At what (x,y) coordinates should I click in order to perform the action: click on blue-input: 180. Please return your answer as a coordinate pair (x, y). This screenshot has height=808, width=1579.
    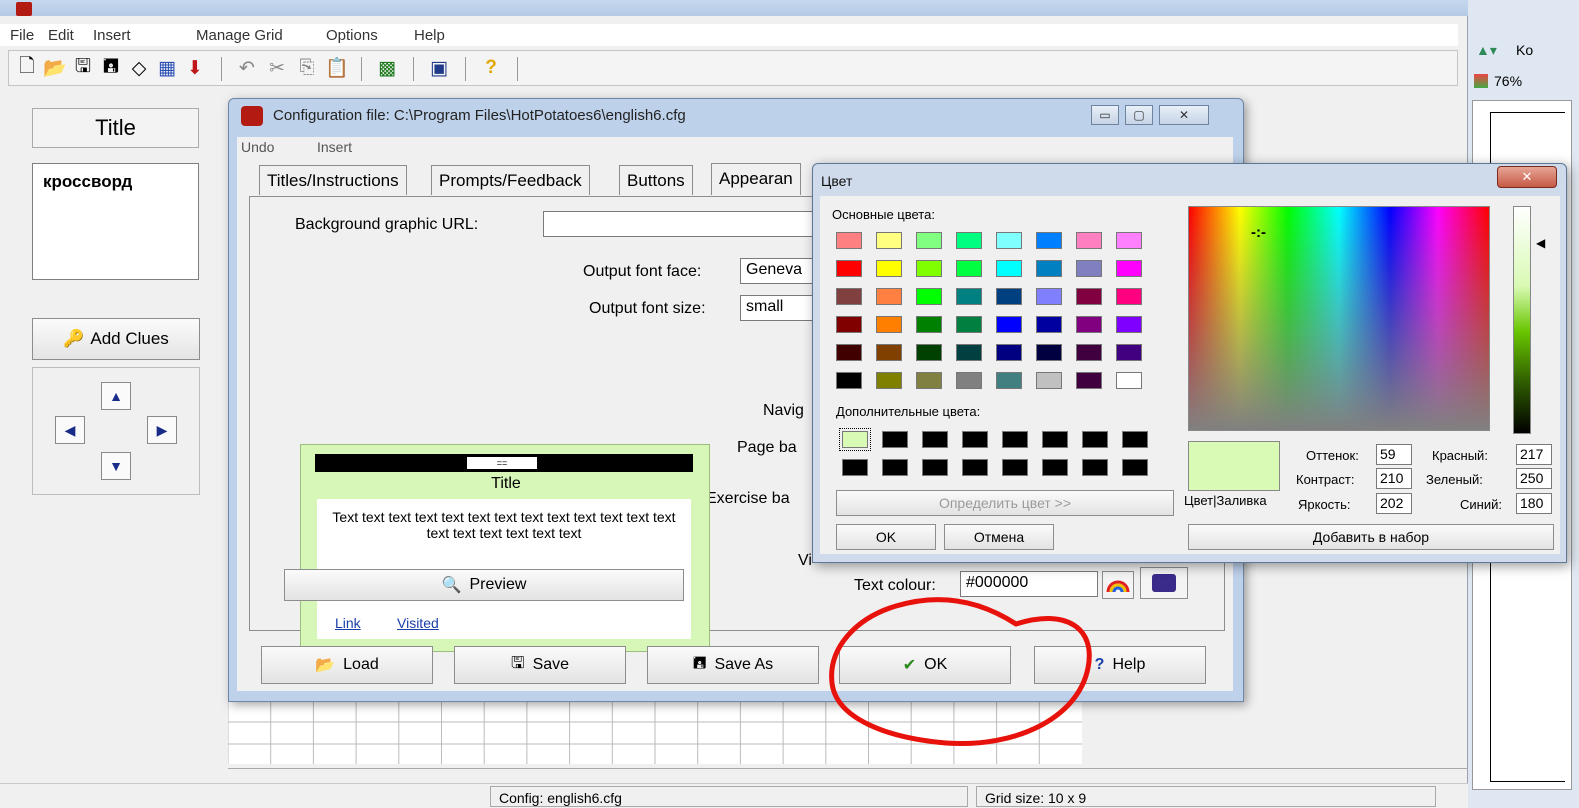
    Looking at the image, I should click on (1534, 503).